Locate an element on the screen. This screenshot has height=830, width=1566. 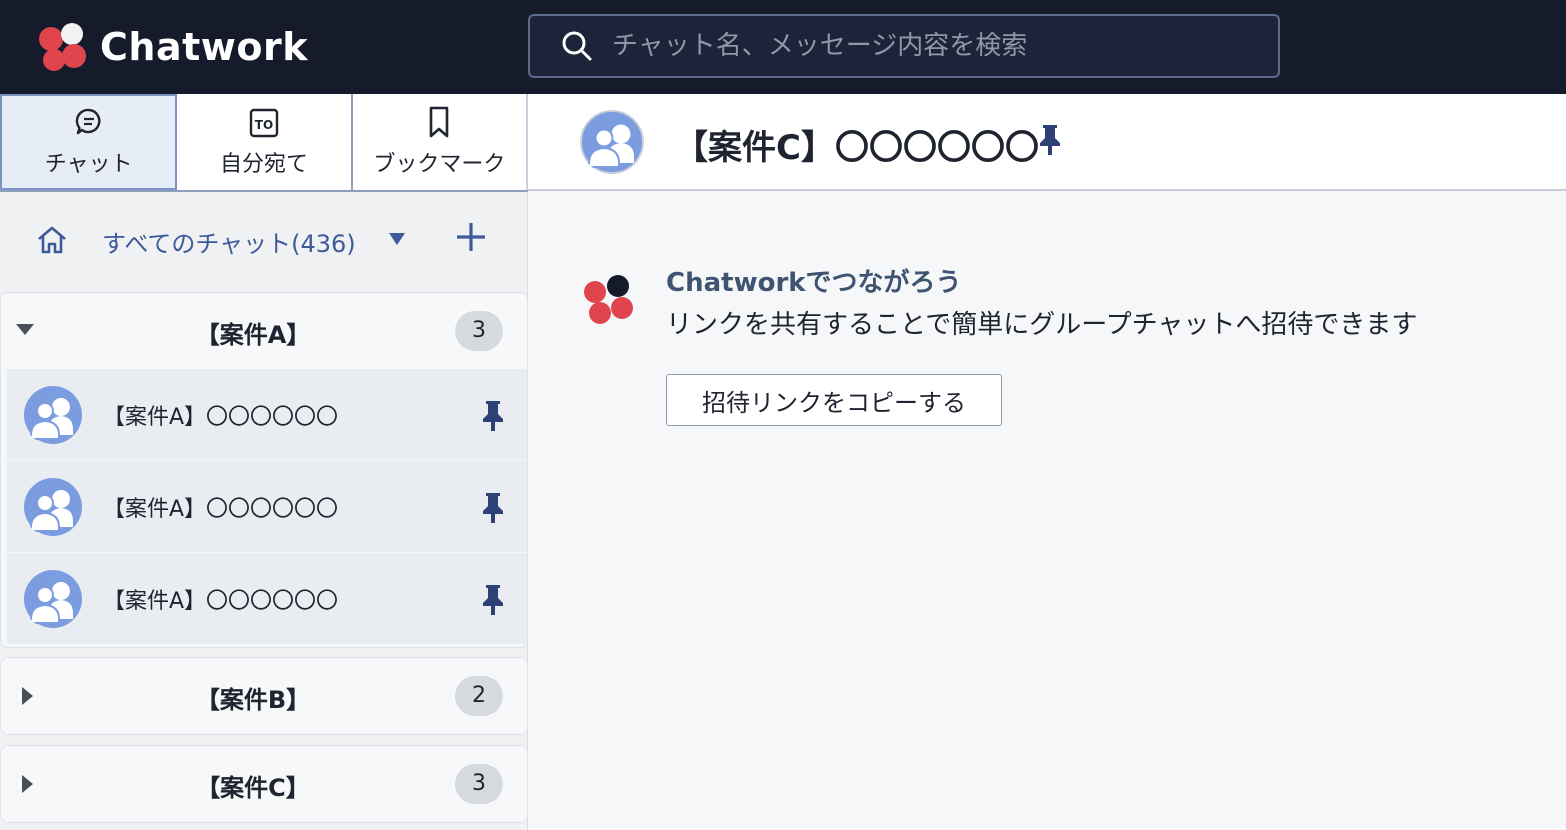
sidebar-tabs: チャット TO 自分宛て ブックマーク is located at coordinates (264, 143).